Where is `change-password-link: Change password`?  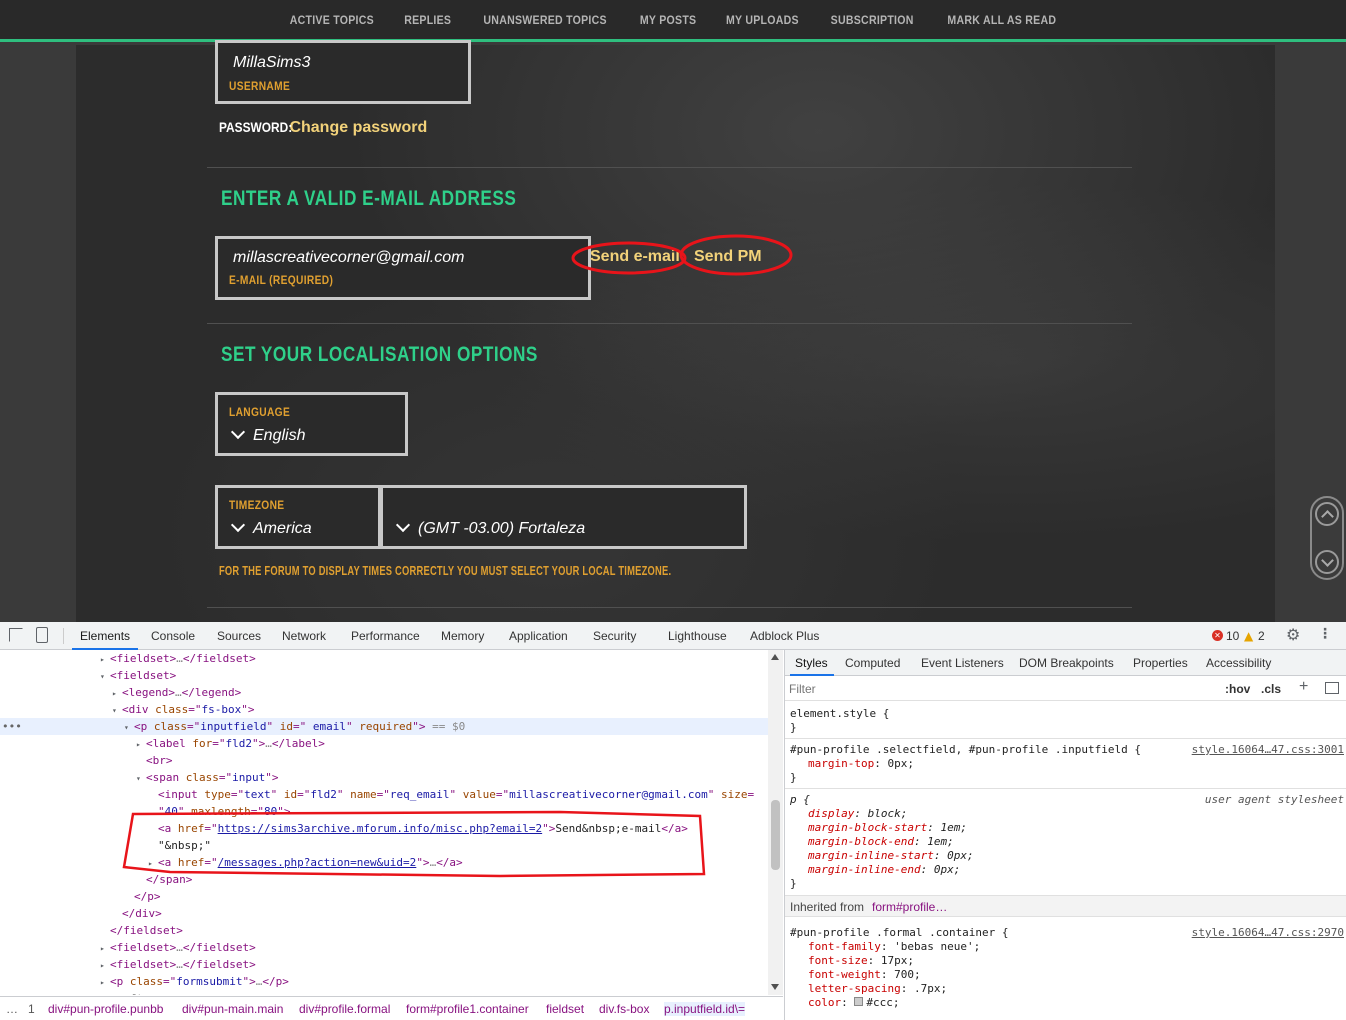 change-password-link: Change password is located at coordinates (358, 127).